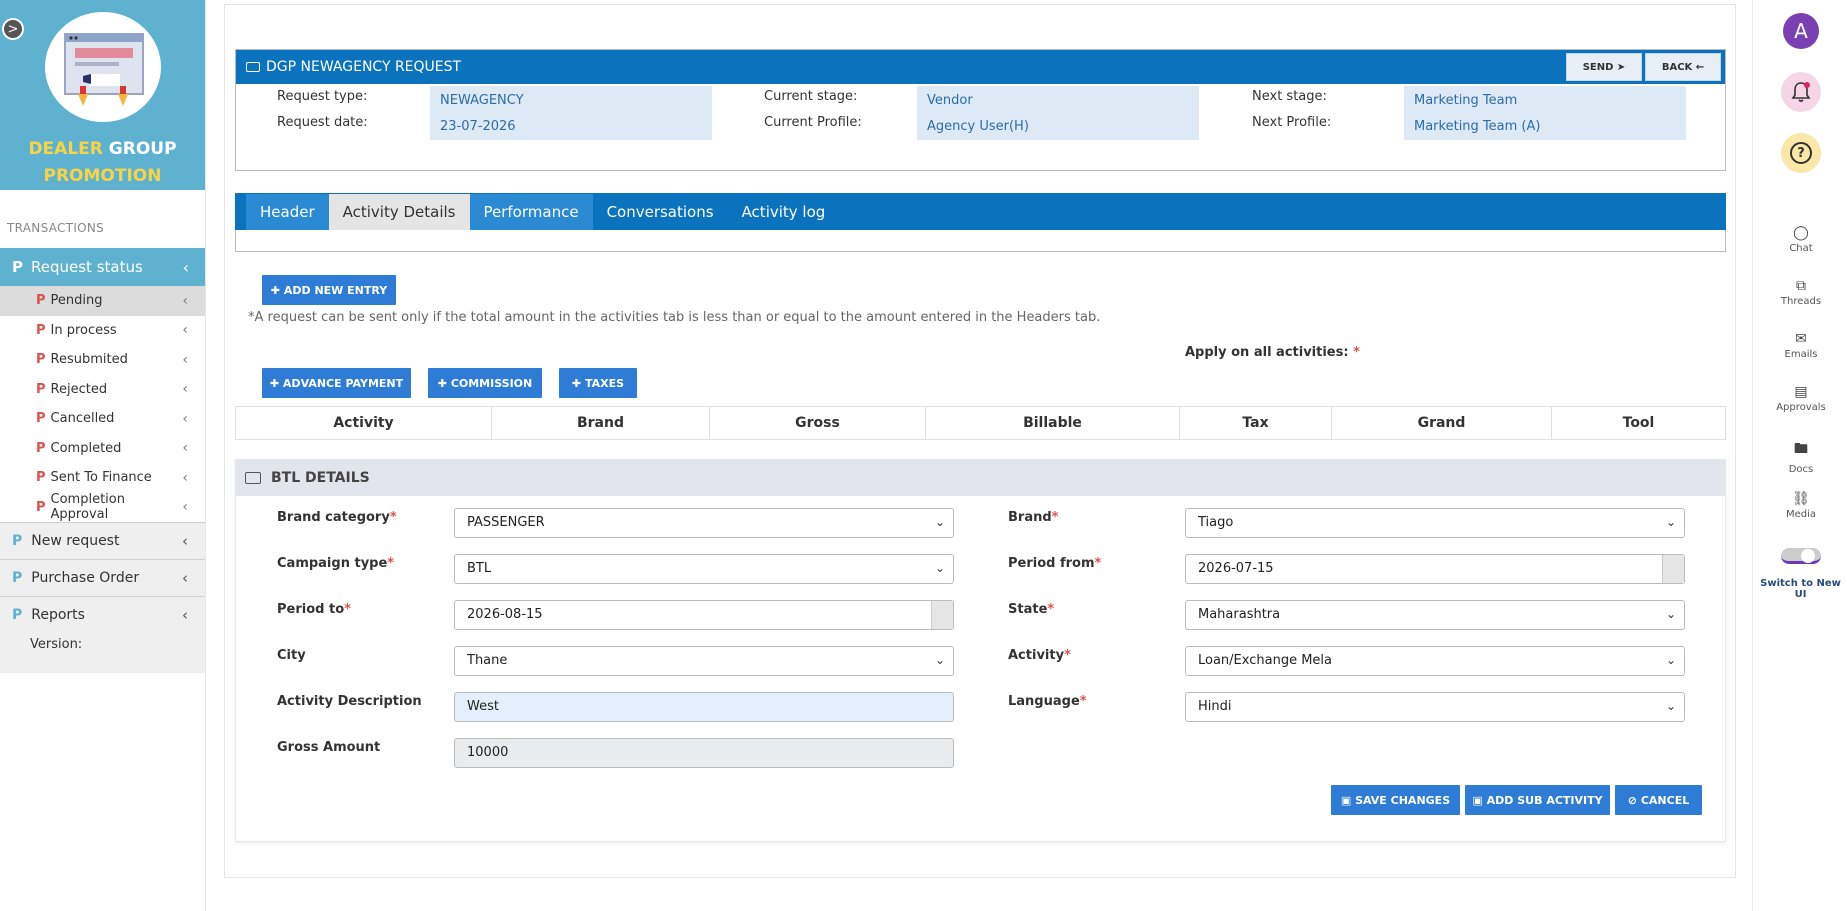  I want to click on gross-amount-input: 10000, so click(704, 753).